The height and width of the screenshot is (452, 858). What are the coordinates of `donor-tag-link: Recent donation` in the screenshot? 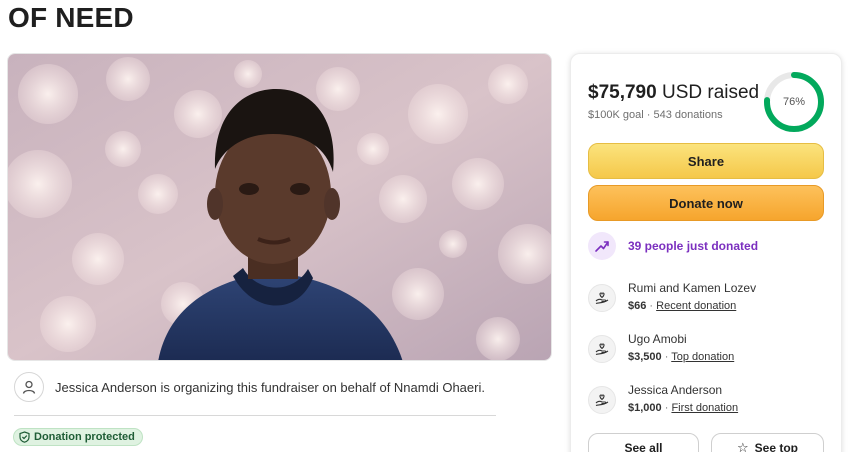 It's located at (696, 306).